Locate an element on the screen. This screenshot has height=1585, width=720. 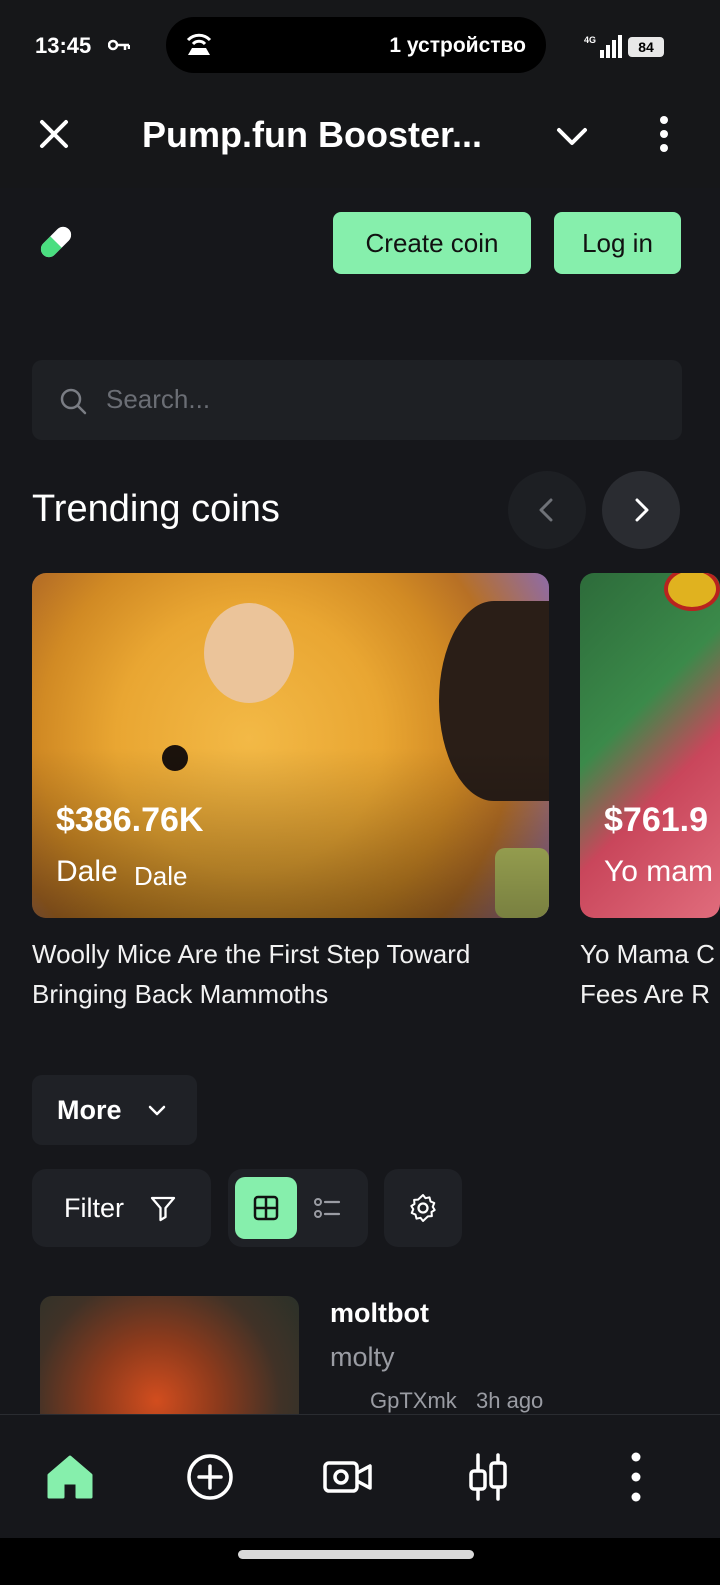
bottom-nav is located at coordinates (360, 1476).